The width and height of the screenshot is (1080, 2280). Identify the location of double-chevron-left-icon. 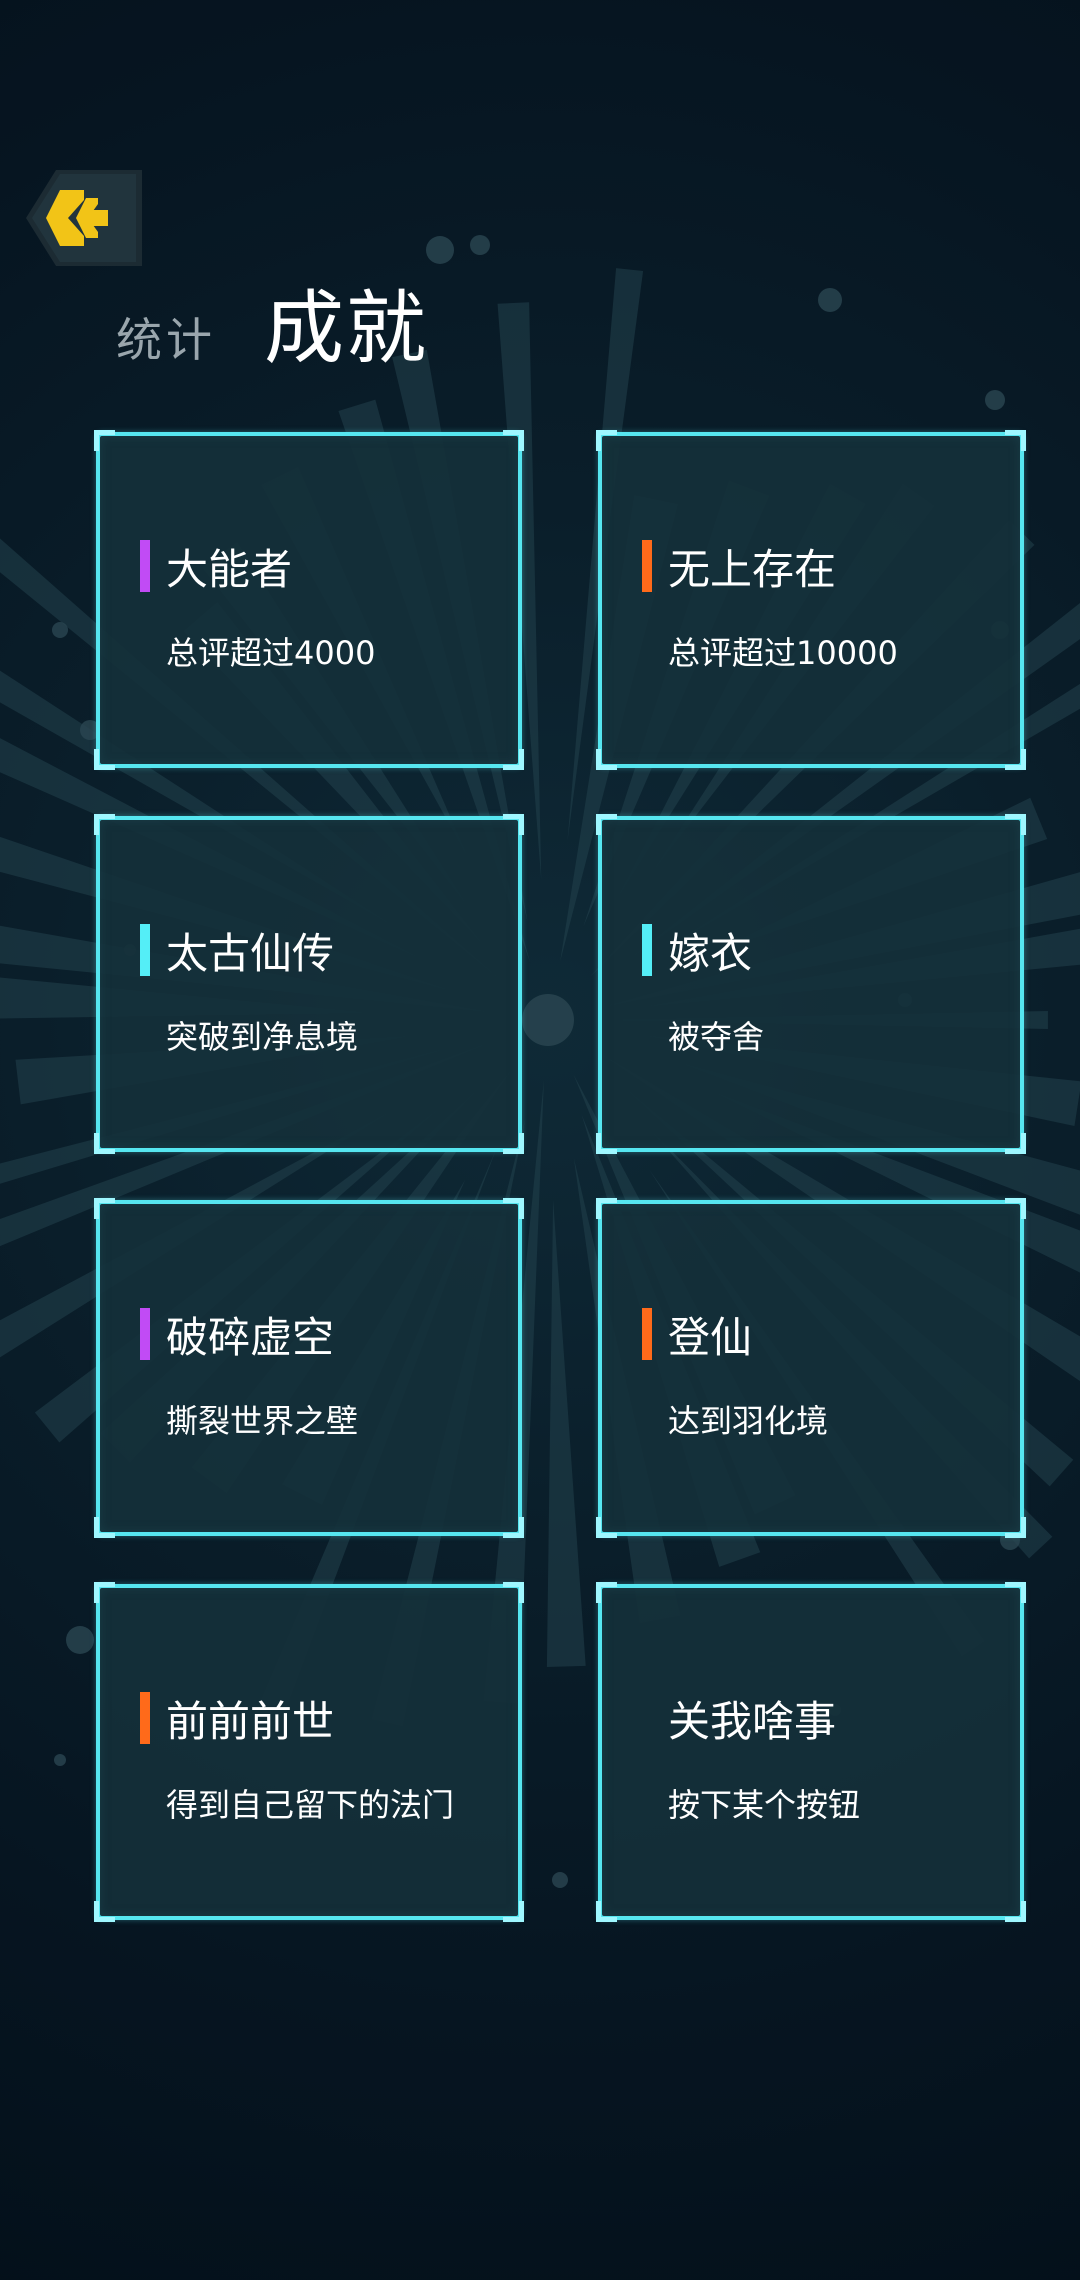
(84, 218).